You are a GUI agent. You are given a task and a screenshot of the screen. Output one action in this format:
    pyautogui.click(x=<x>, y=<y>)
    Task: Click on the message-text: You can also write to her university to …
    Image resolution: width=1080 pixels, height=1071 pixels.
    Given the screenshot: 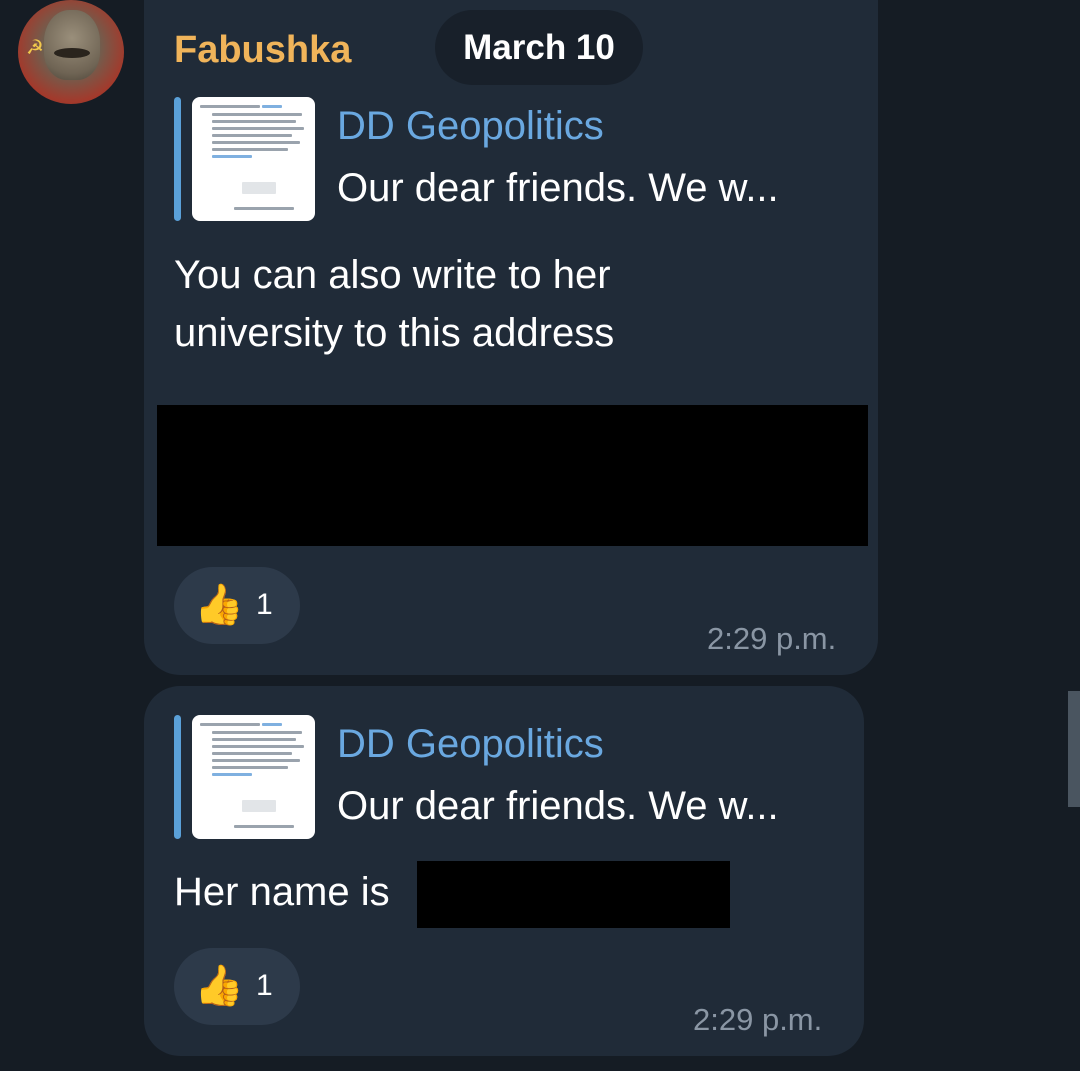 What is the action you would take?
    pyautogui.click(x=394, y=304)
    